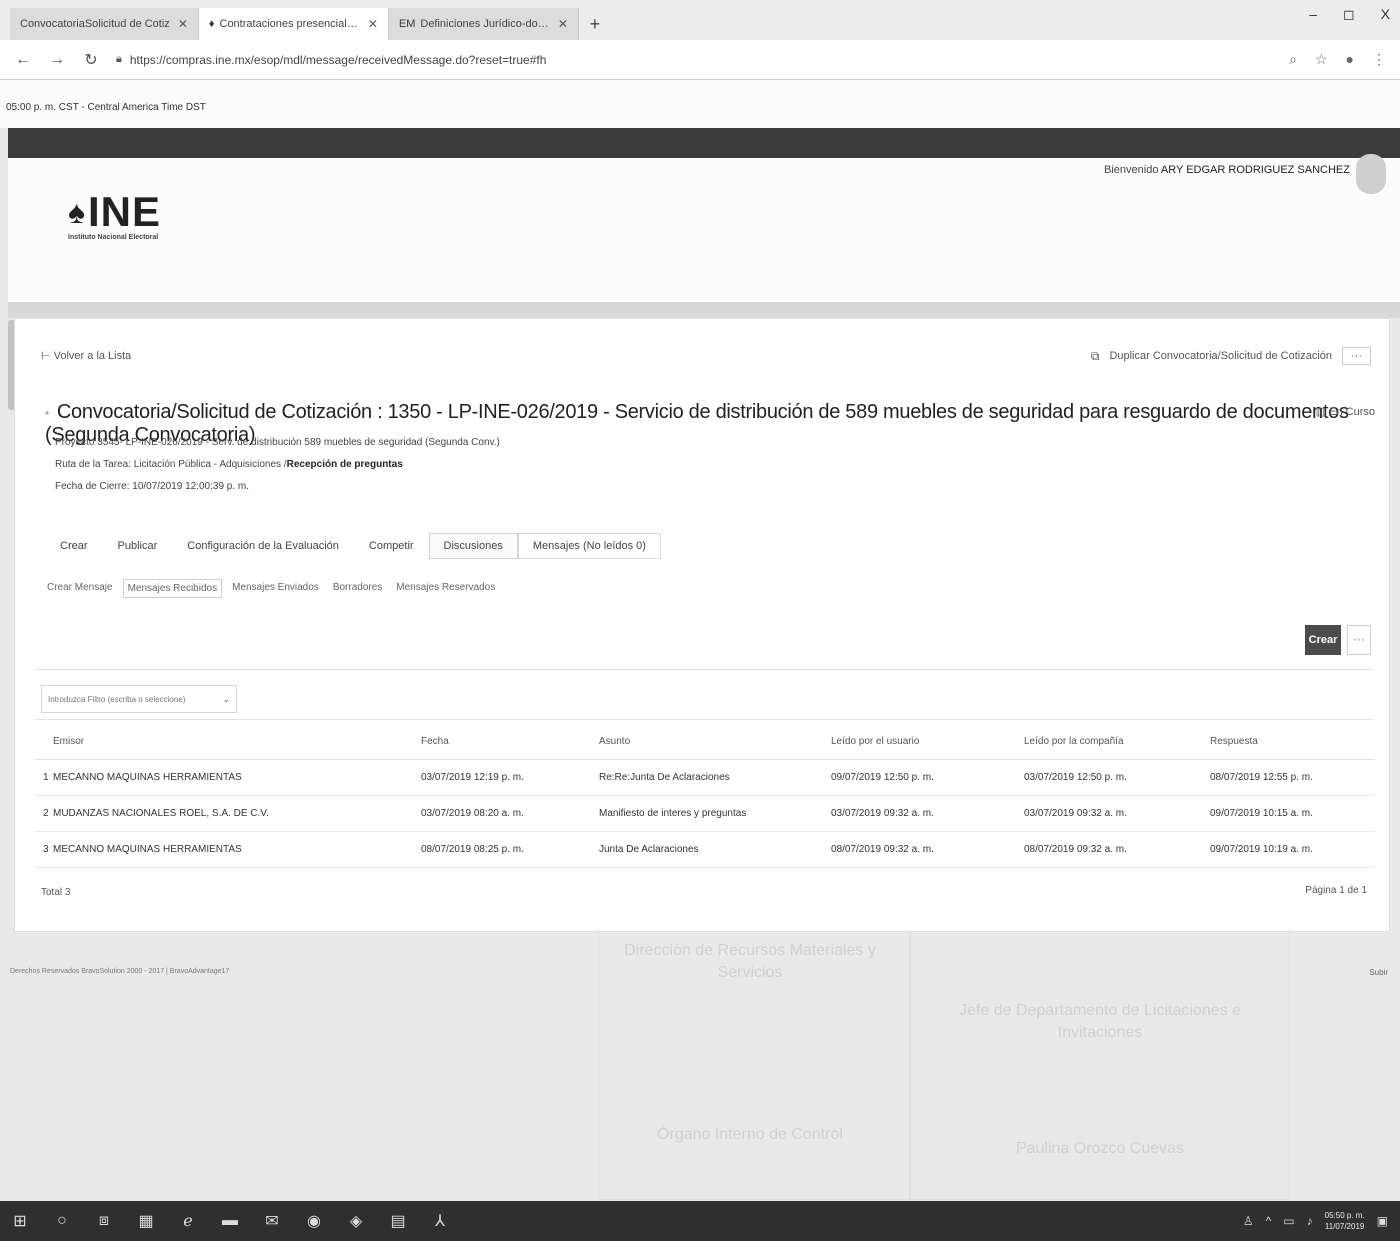 This screenshot has width=1400, height=1241. I want to click on cell-asunto: Junta De Aclaraciones, so click(715, 849).